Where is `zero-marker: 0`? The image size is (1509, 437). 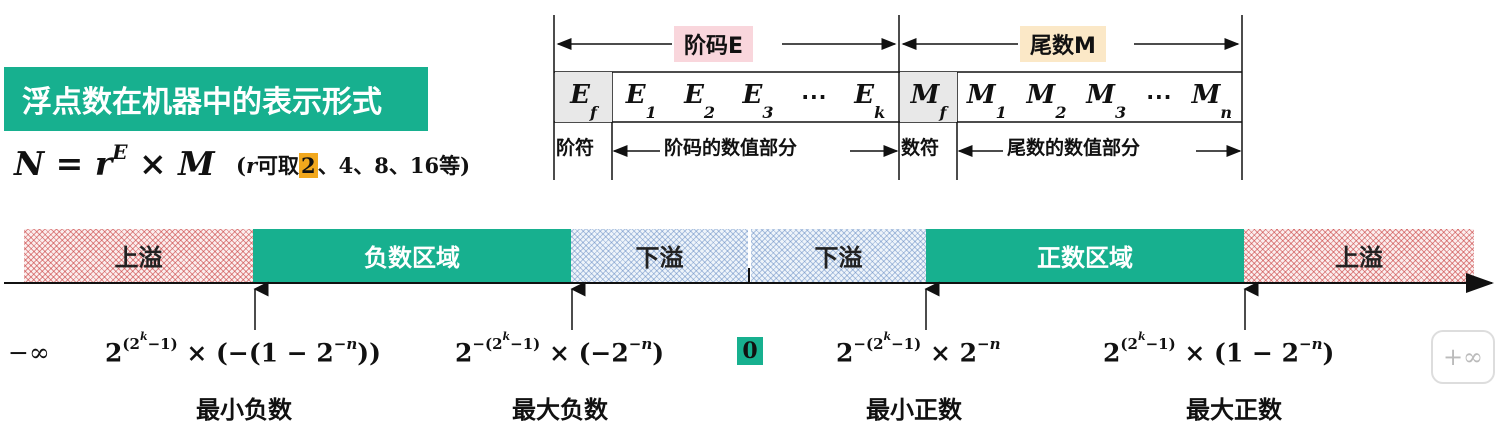
zero-marker: 0 is located at coordinates (750, 351).